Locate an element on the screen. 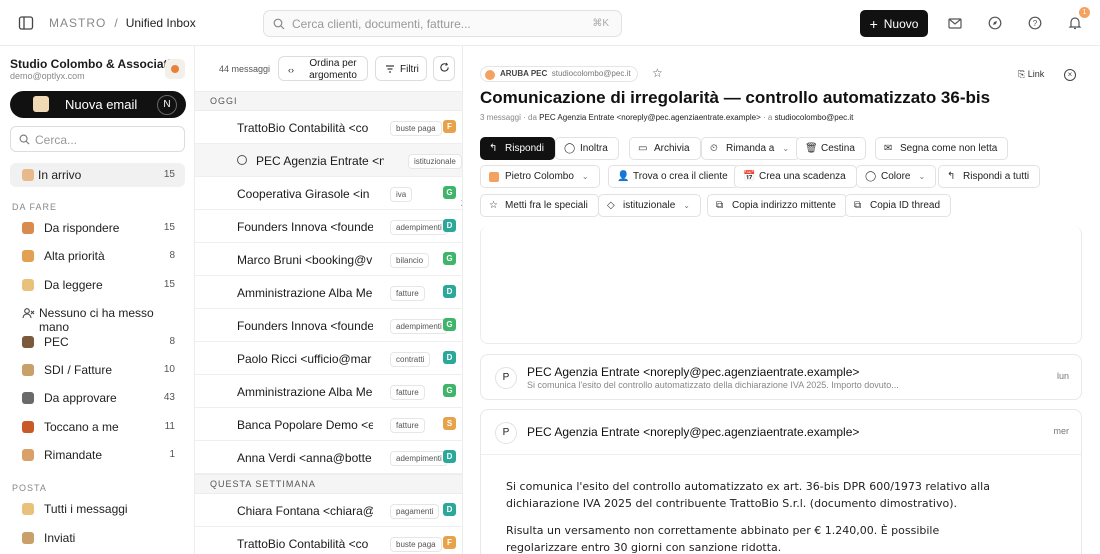 This screenshot has height=554, width=1100. tag-badge: bilancio is located at coordinates (410, 260).